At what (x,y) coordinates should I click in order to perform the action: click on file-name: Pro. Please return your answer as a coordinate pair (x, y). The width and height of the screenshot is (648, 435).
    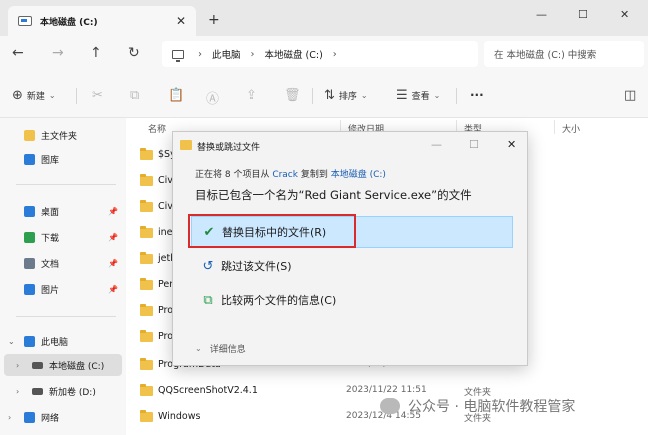
    Looking at the image, I should click on (166, 336).